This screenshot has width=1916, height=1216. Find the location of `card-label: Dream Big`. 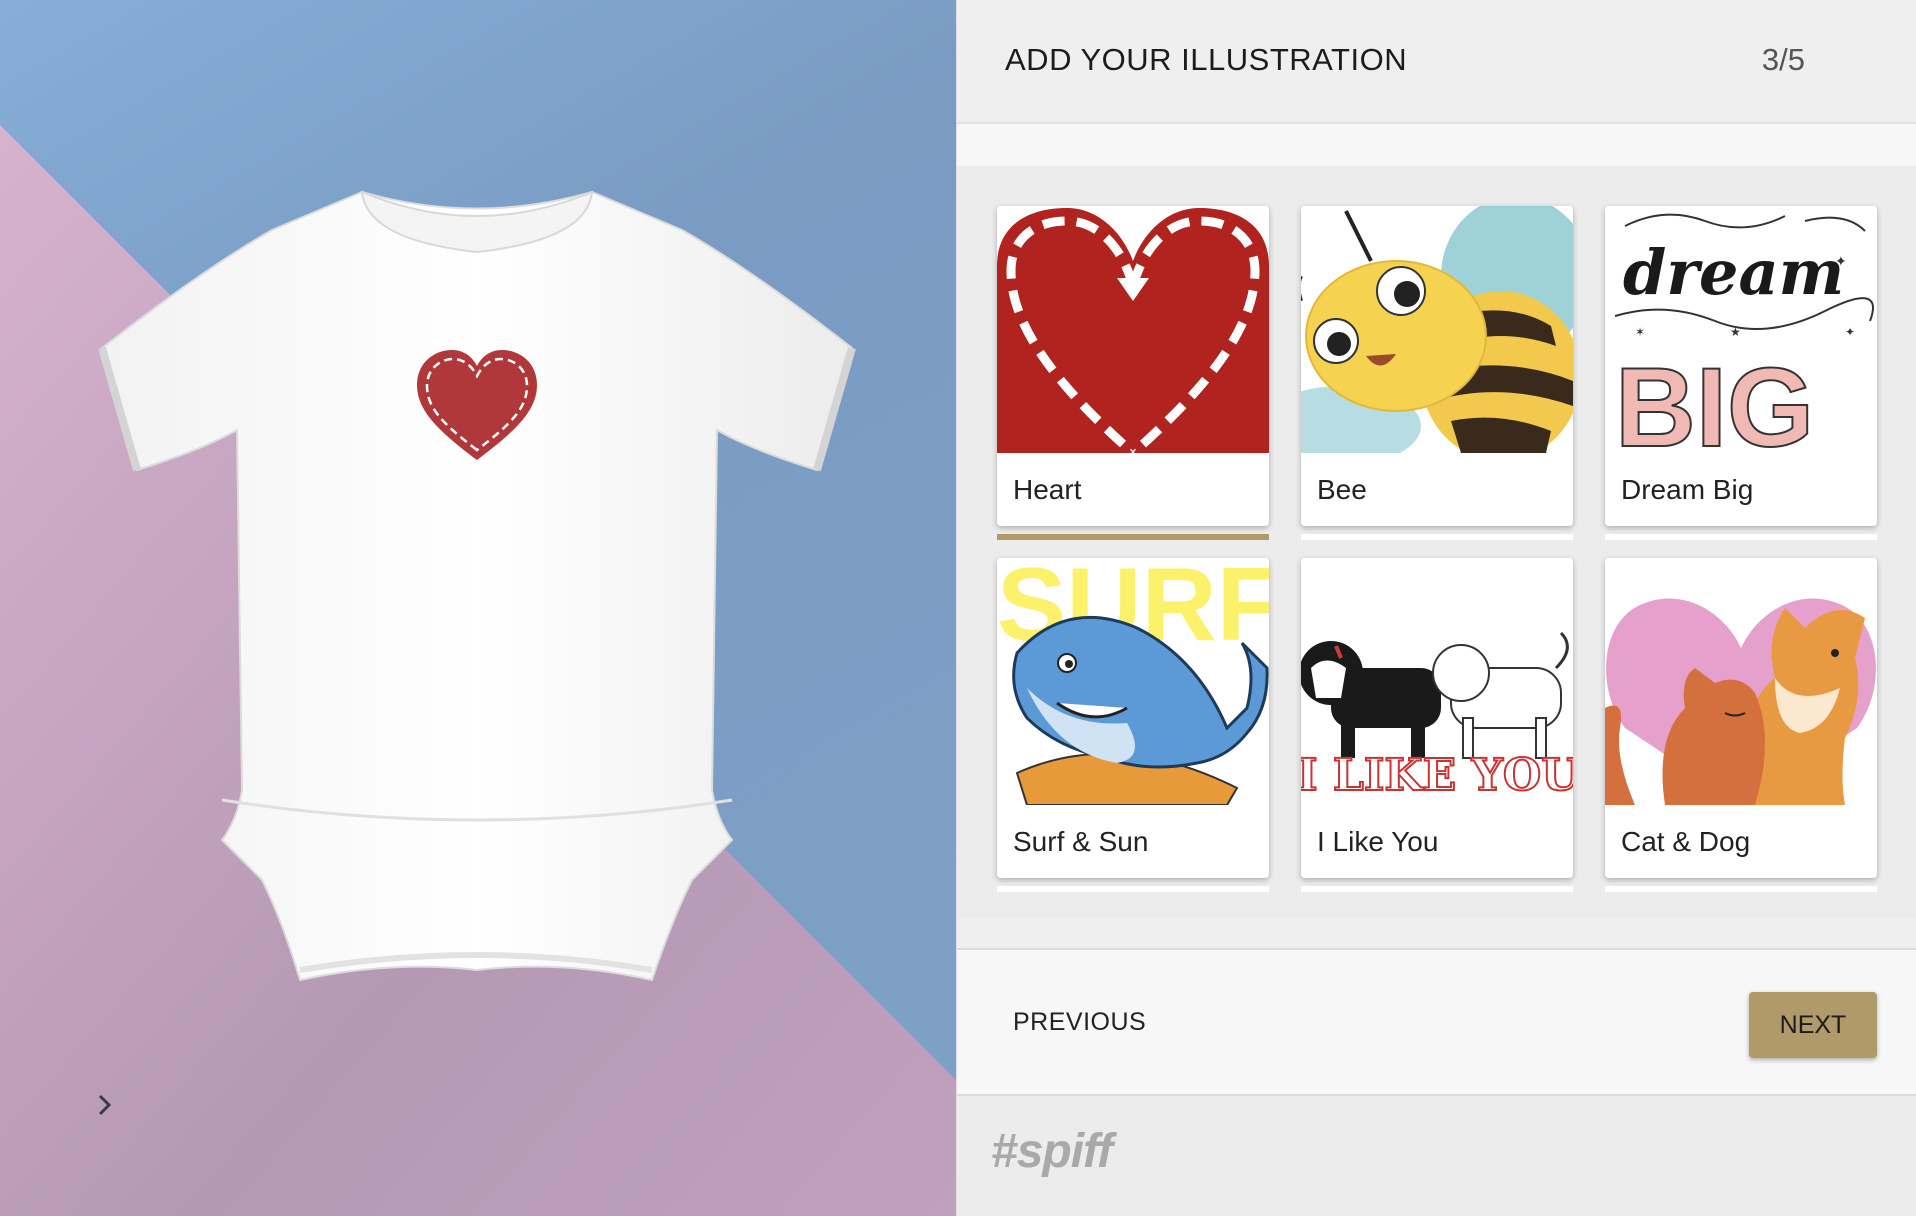

card-label: Dream Big is located at coordinates (1687, 489).